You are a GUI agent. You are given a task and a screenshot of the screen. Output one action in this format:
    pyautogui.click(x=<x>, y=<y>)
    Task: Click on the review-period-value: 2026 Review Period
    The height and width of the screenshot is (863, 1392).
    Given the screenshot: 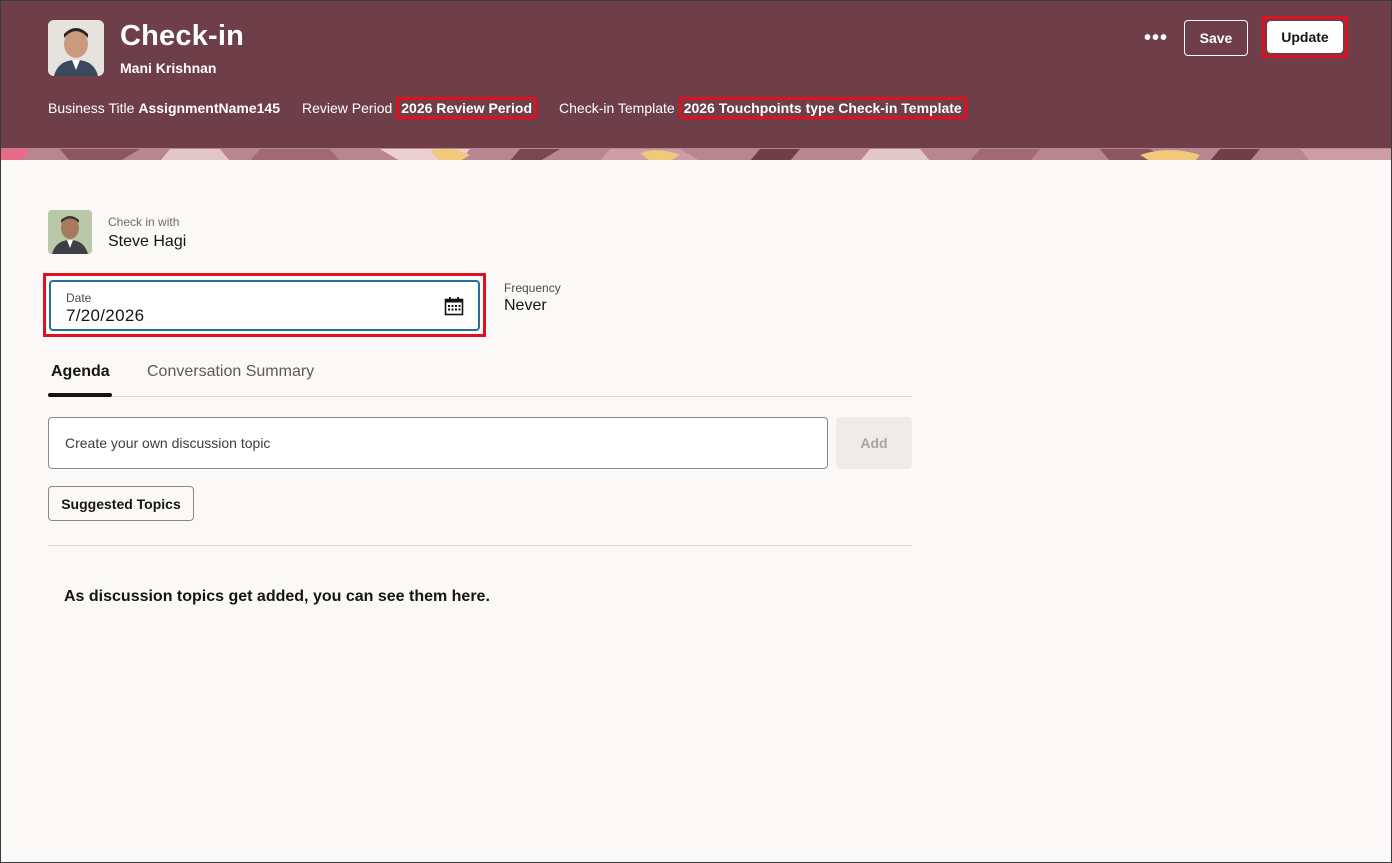 What is the action you would take?
    pyautogui.click(x=467, y=108)
    